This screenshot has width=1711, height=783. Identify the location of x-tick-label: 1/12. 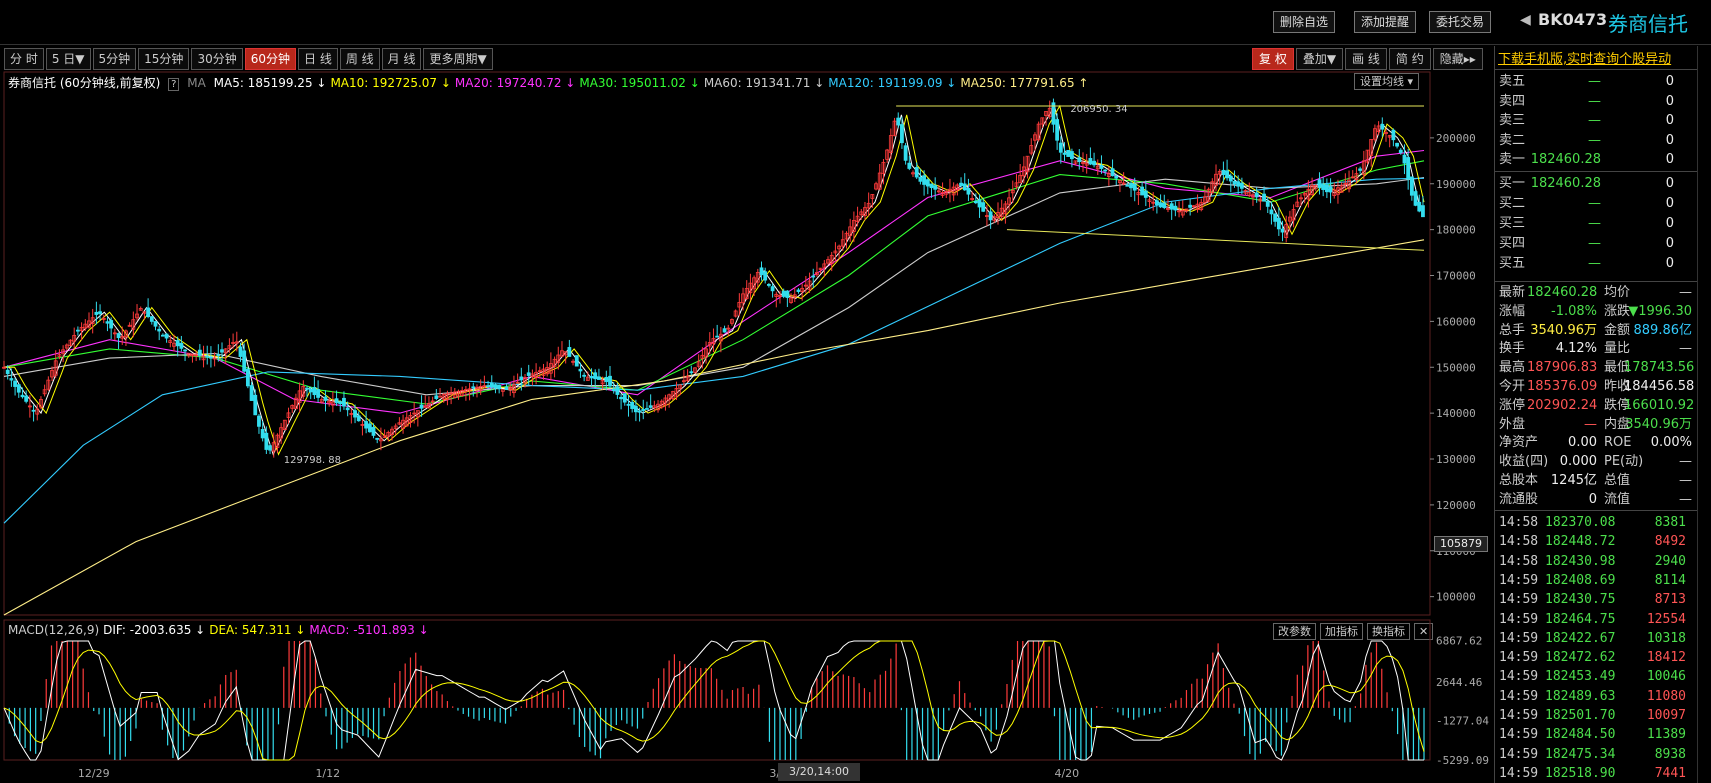
(327, 773).